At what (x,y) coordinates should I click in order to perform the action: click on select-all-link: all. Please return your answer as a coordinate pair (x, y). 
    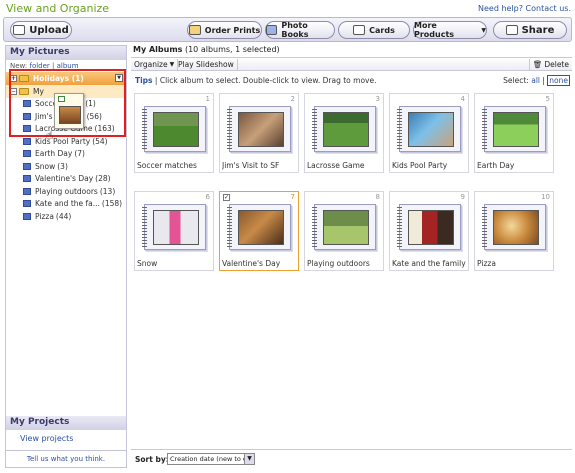
    Looking at the image, I should click on (535, 80).